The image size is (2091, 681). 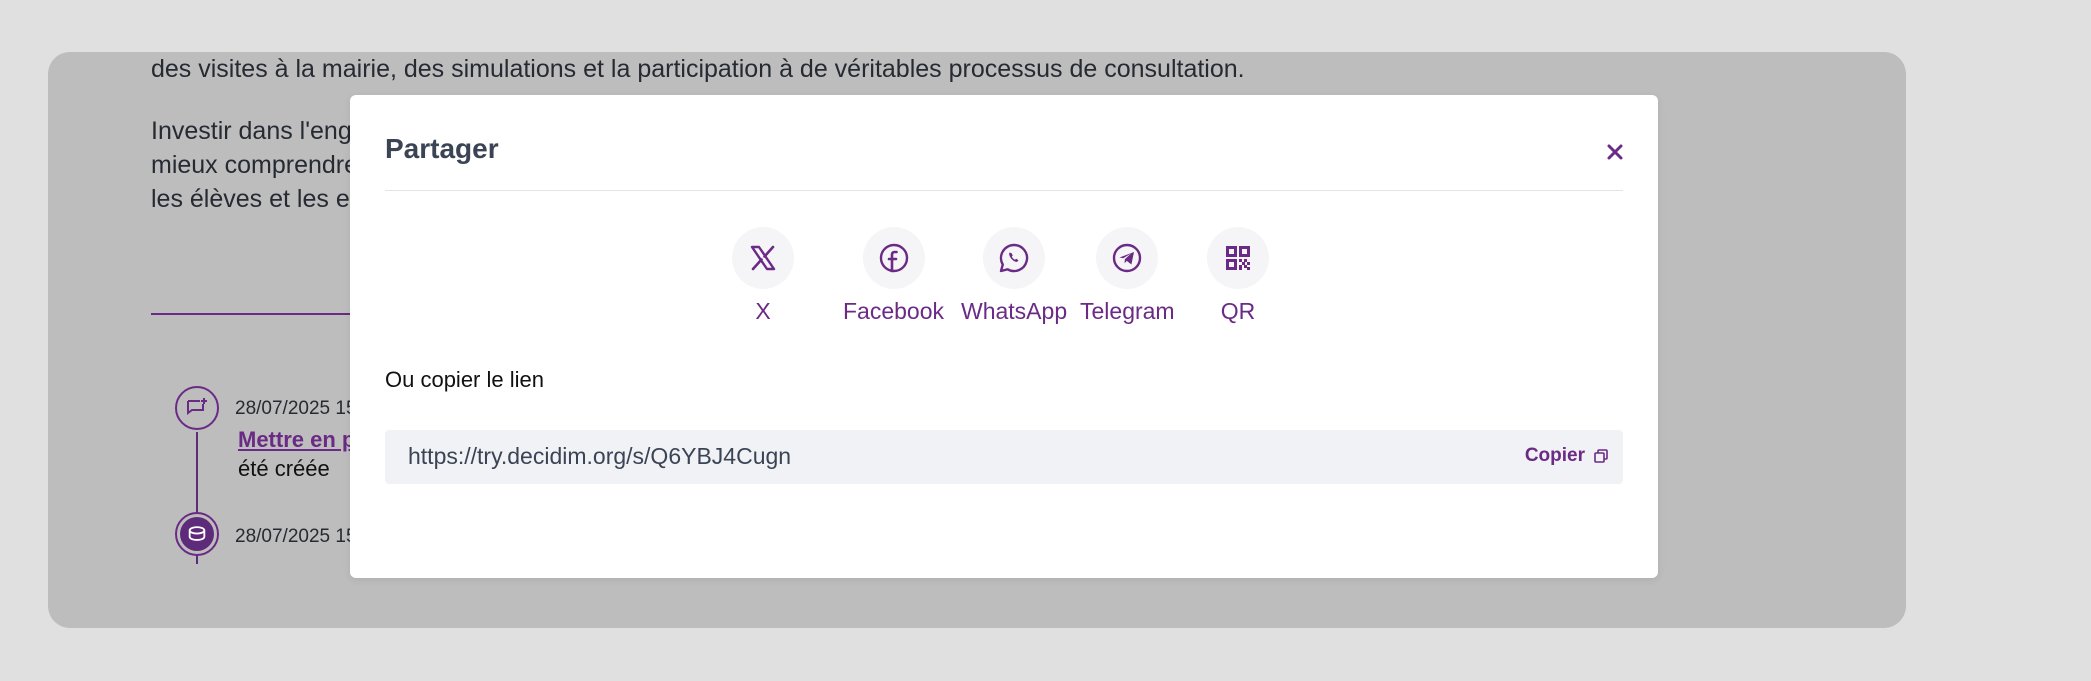 What do you see at coordinates (1238, 258) in the screenshot?
I see `qr-code-icon` at bounding box center [1238, 258].